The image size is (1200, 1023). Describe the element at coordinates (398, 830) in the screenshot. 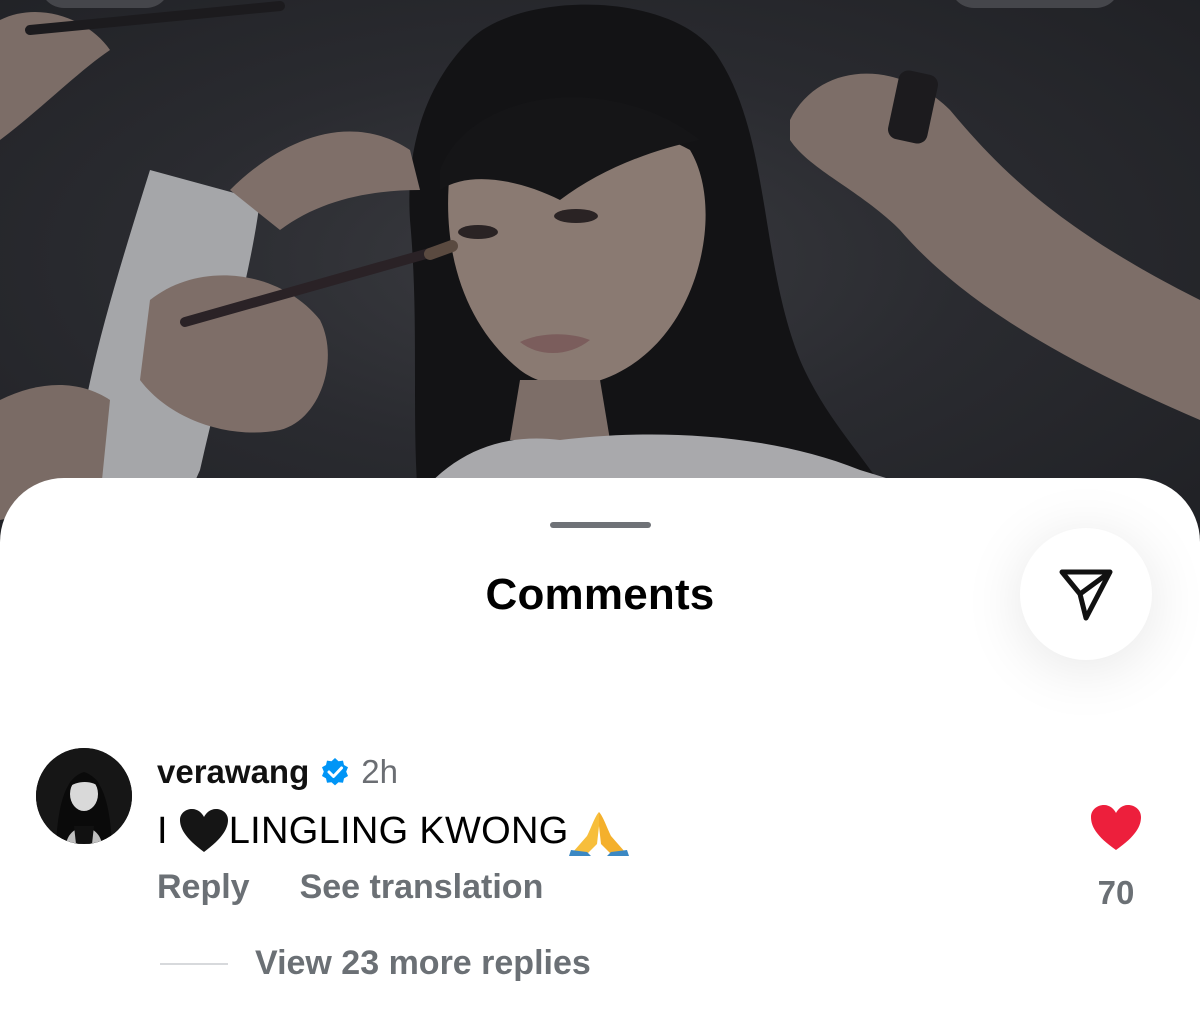

I see `comment-text-main: LINGLING KWONG` at that location.